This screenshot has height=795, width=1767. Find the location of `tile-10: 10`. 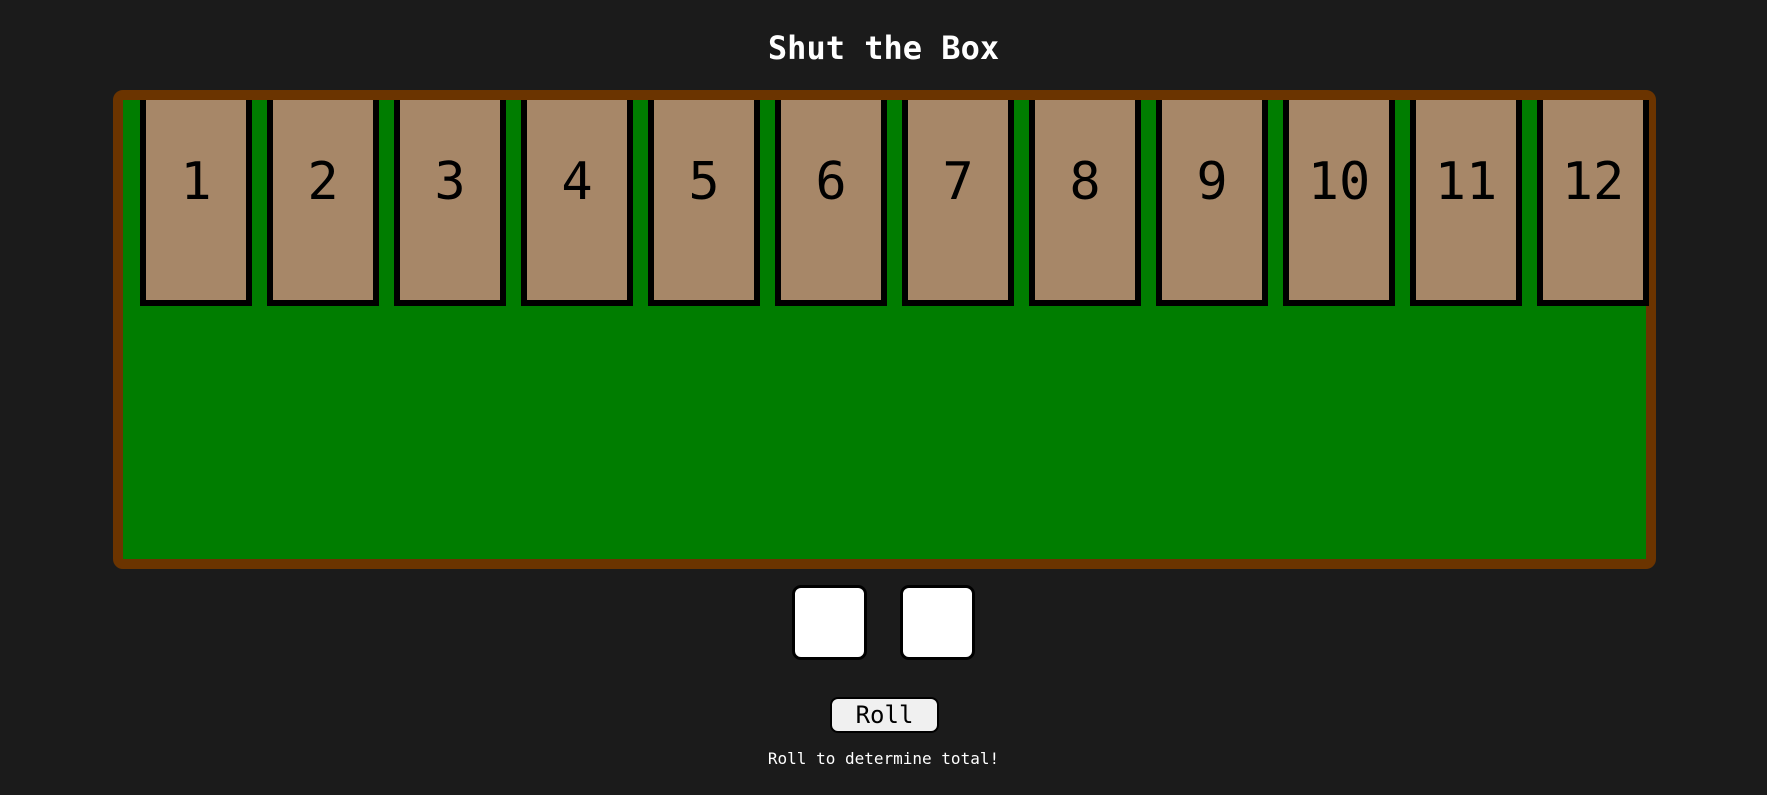

tile-10: 10 is located at coordinates (1339, 203).